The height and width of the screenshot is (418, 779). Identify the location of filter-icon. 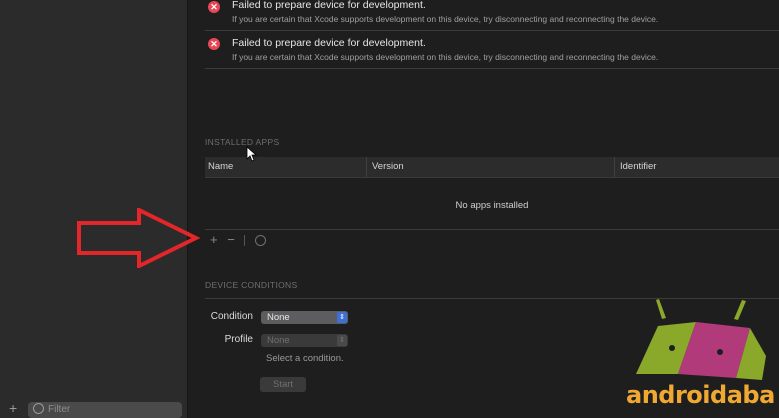
(38, 408).